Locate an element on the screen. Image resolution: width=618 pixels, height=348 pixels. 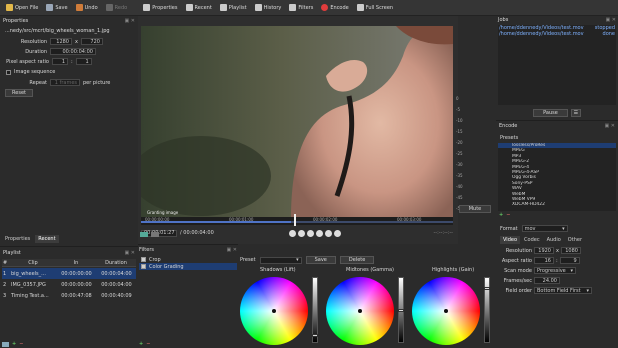
col-num: # is located at coordinates (6, 263).